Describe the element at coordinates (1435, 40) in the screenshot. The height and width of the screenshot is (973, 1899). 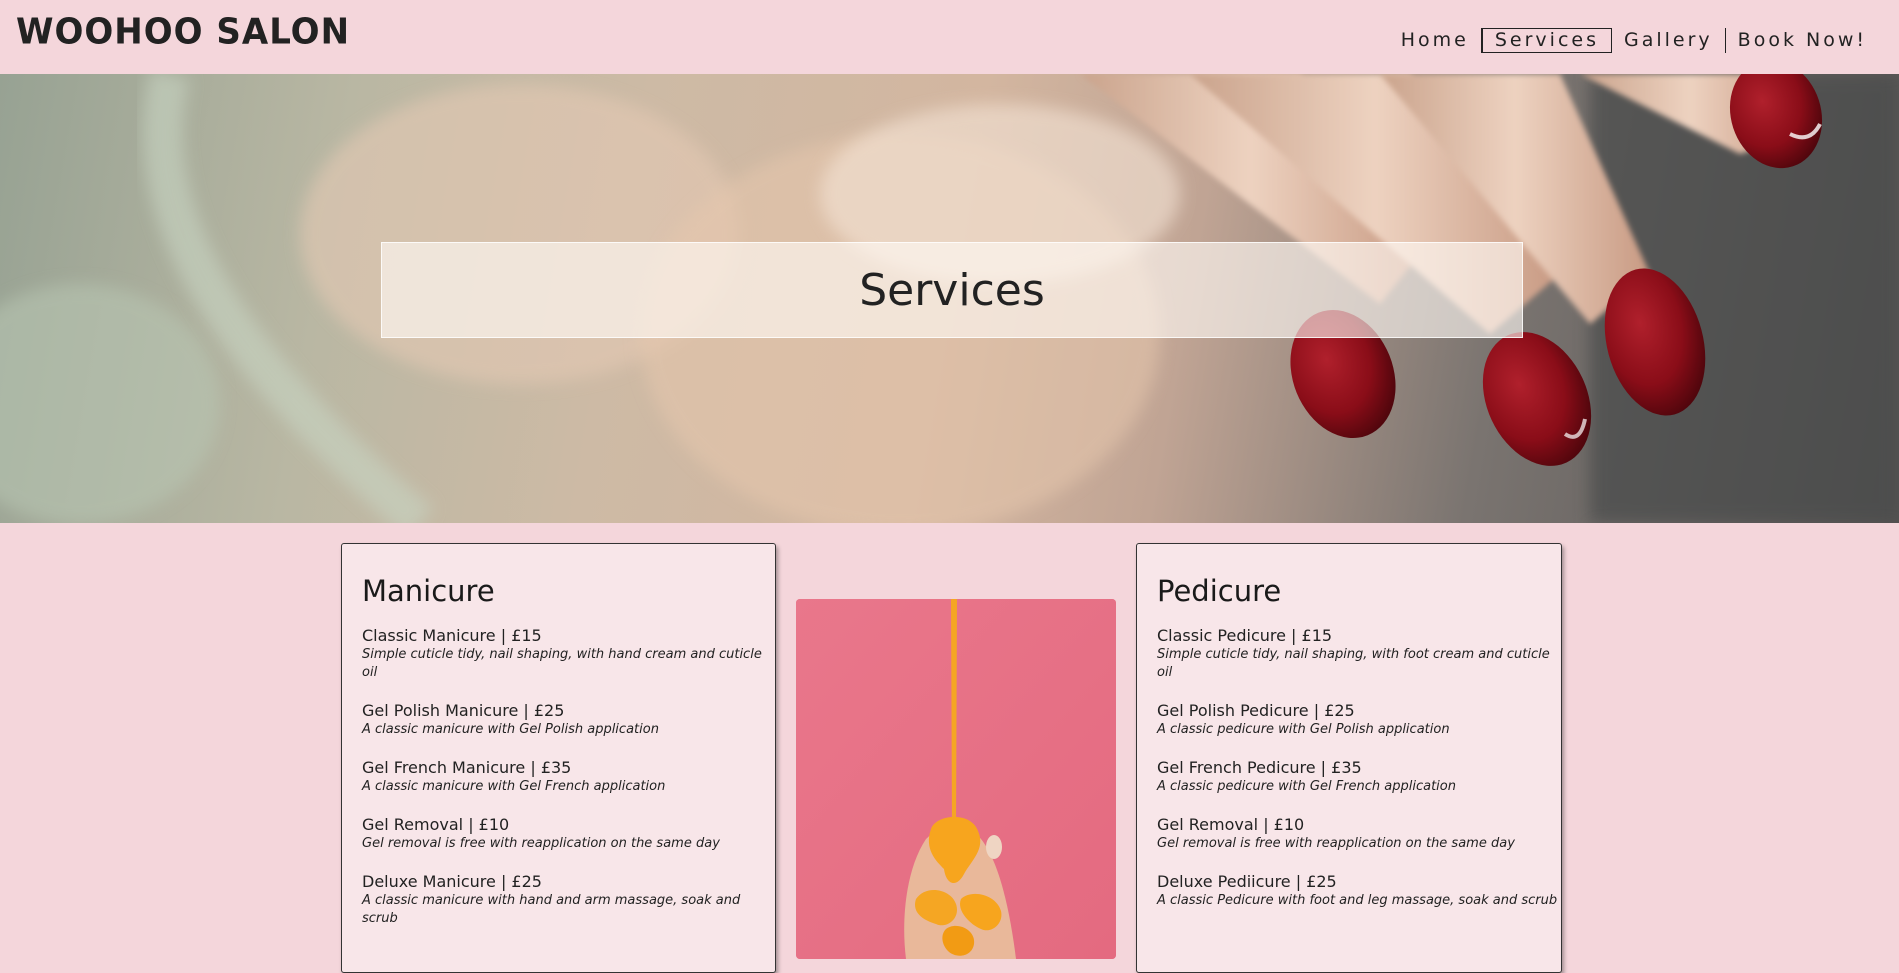
I see `nav-home: Home` at that location.